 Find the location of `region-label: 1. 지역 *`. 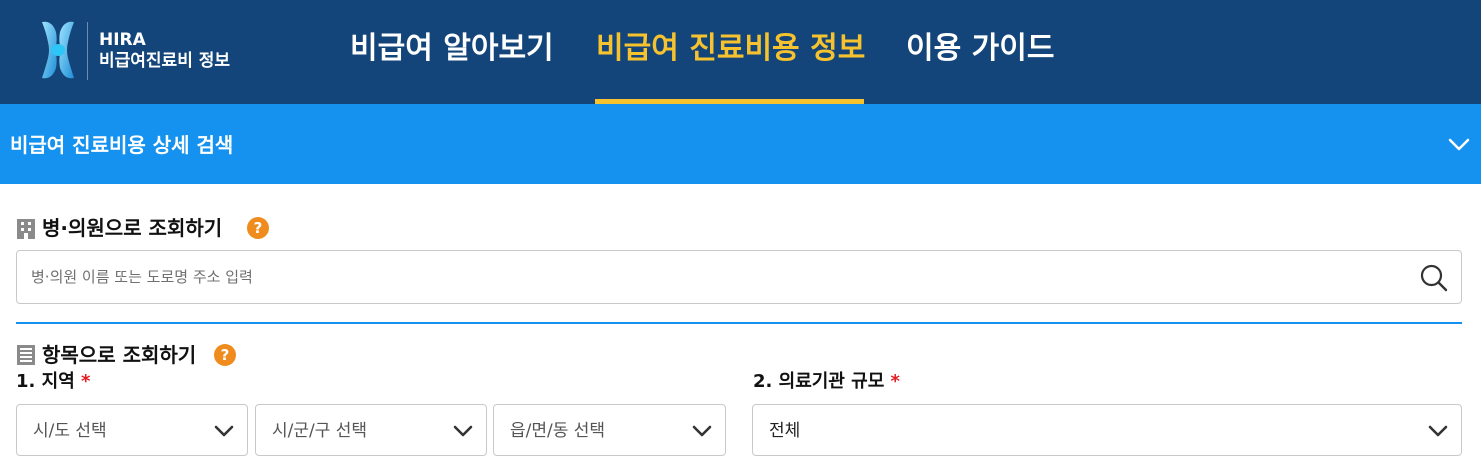

region-label: 1. 지역 * is located at coordinates (53, 382).